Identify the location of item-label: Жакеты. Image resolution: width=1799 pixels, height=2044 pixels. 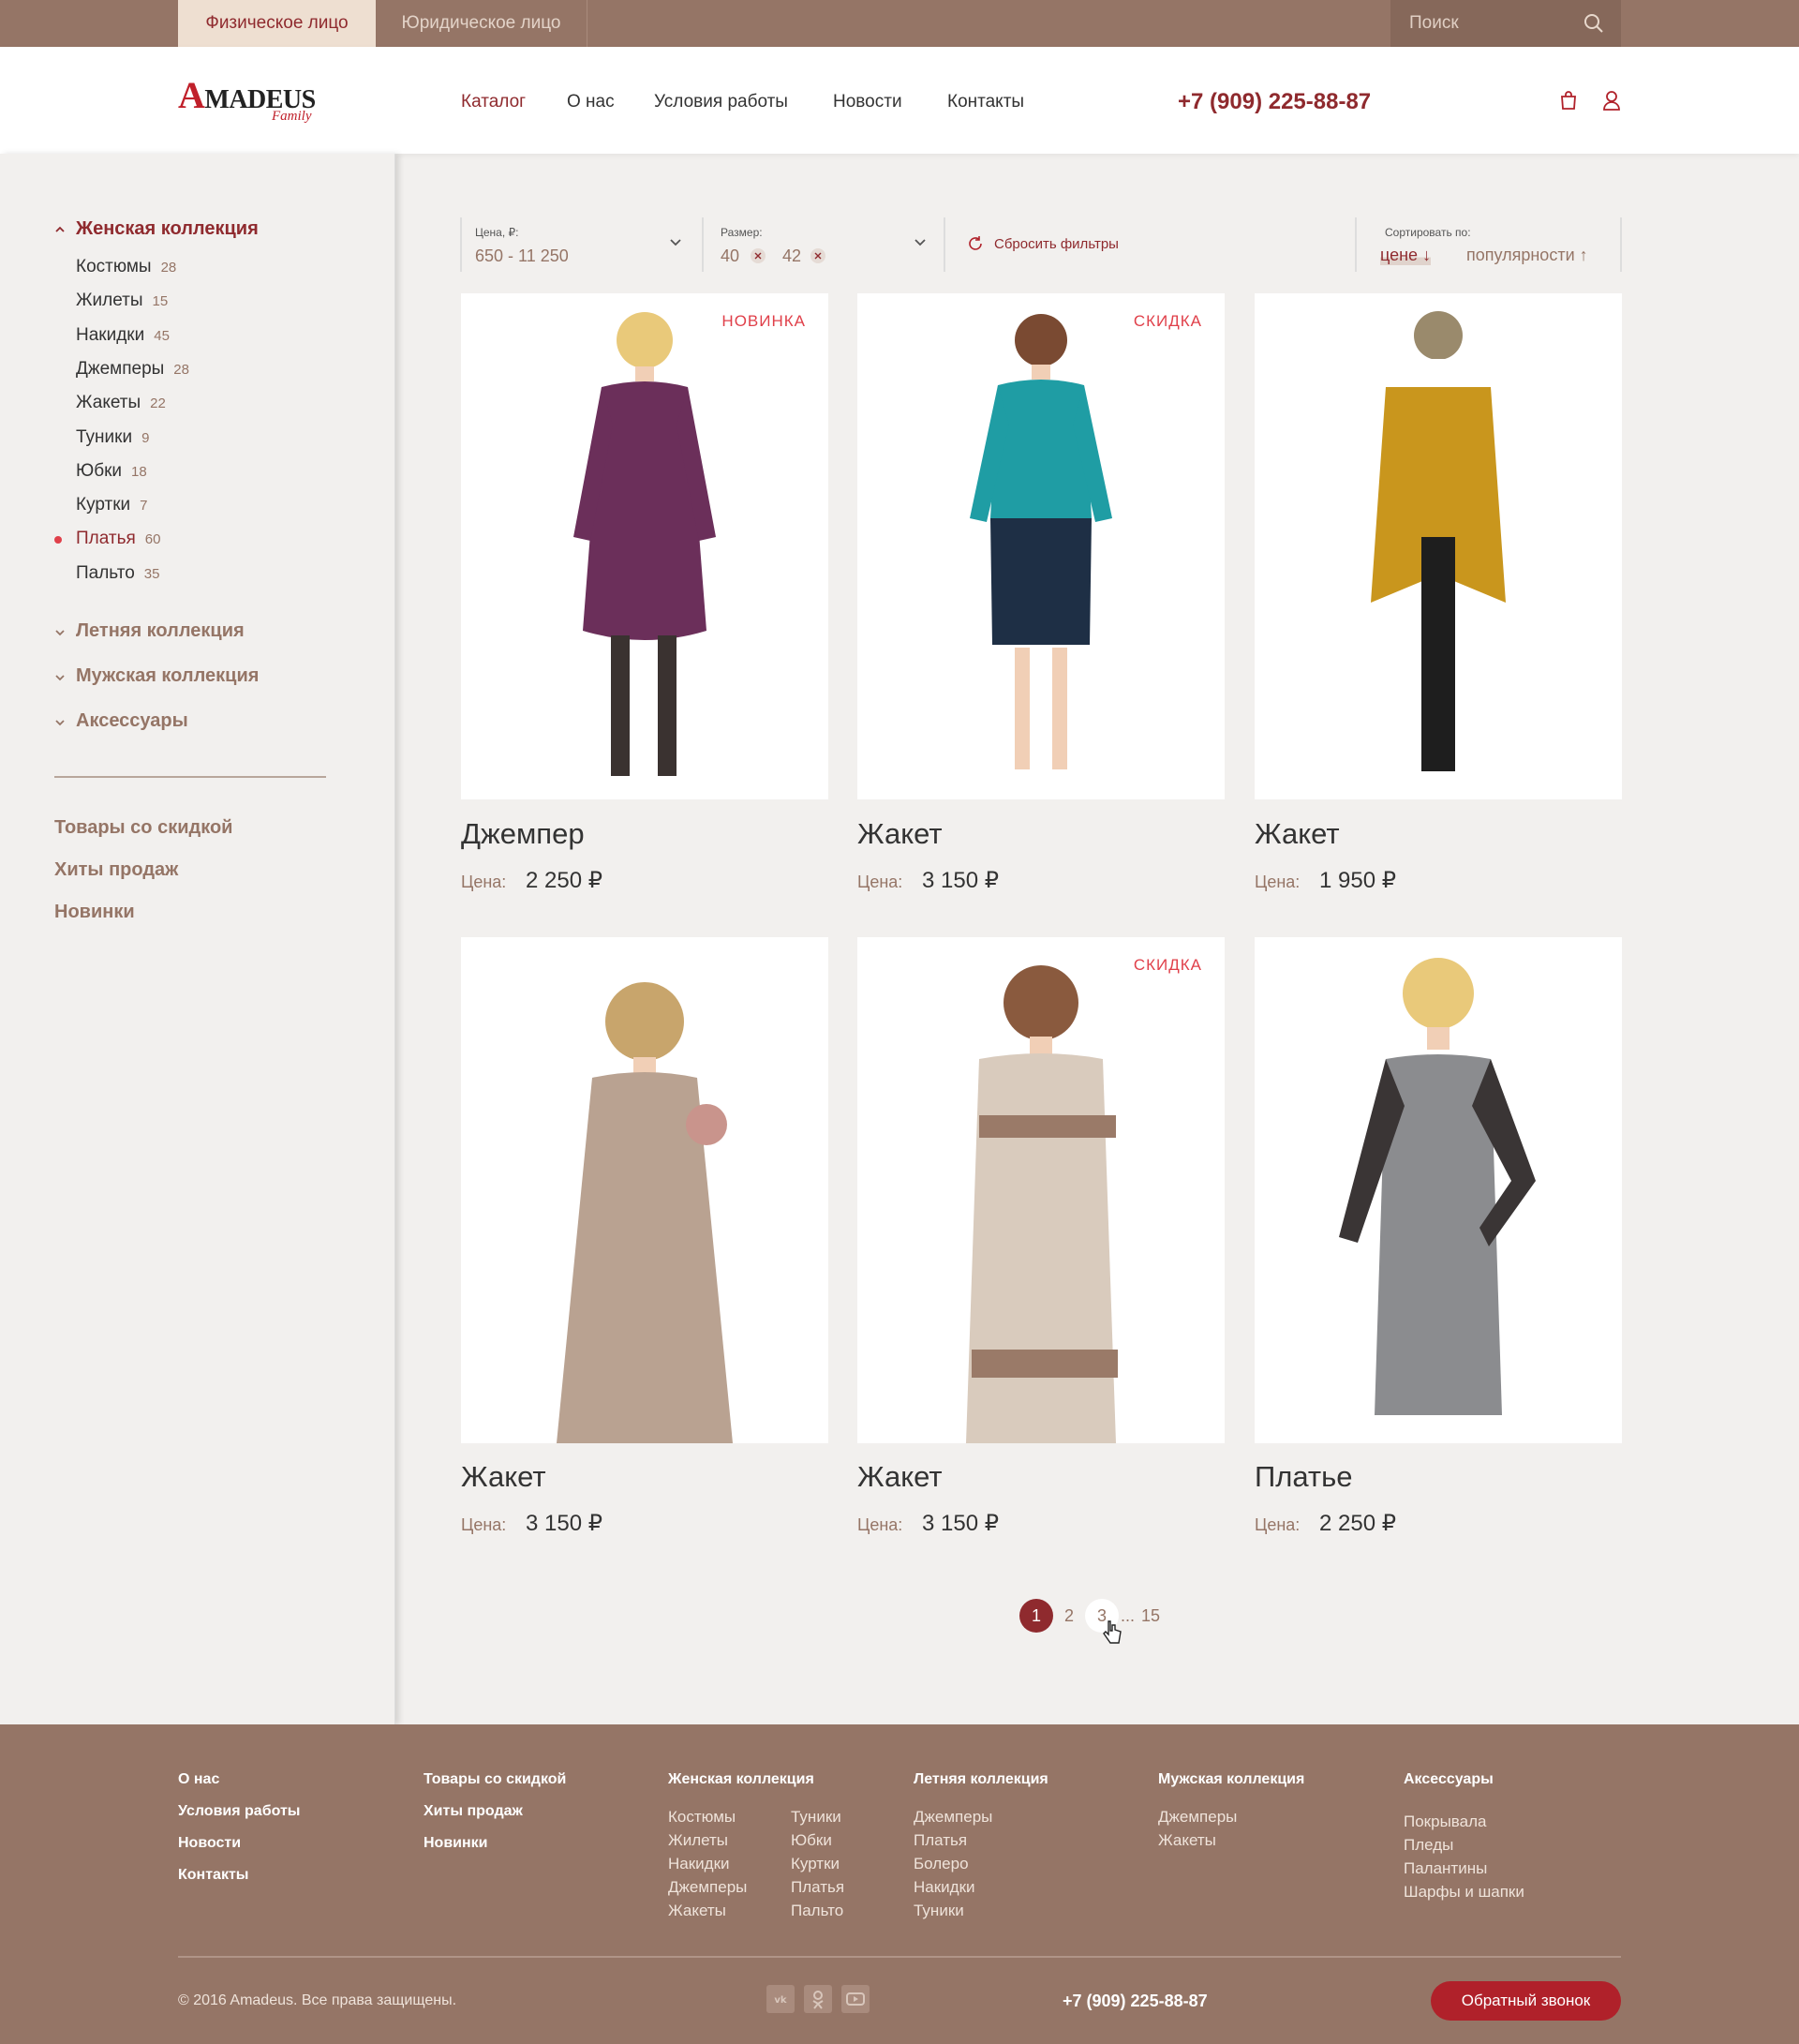
(108, 403).